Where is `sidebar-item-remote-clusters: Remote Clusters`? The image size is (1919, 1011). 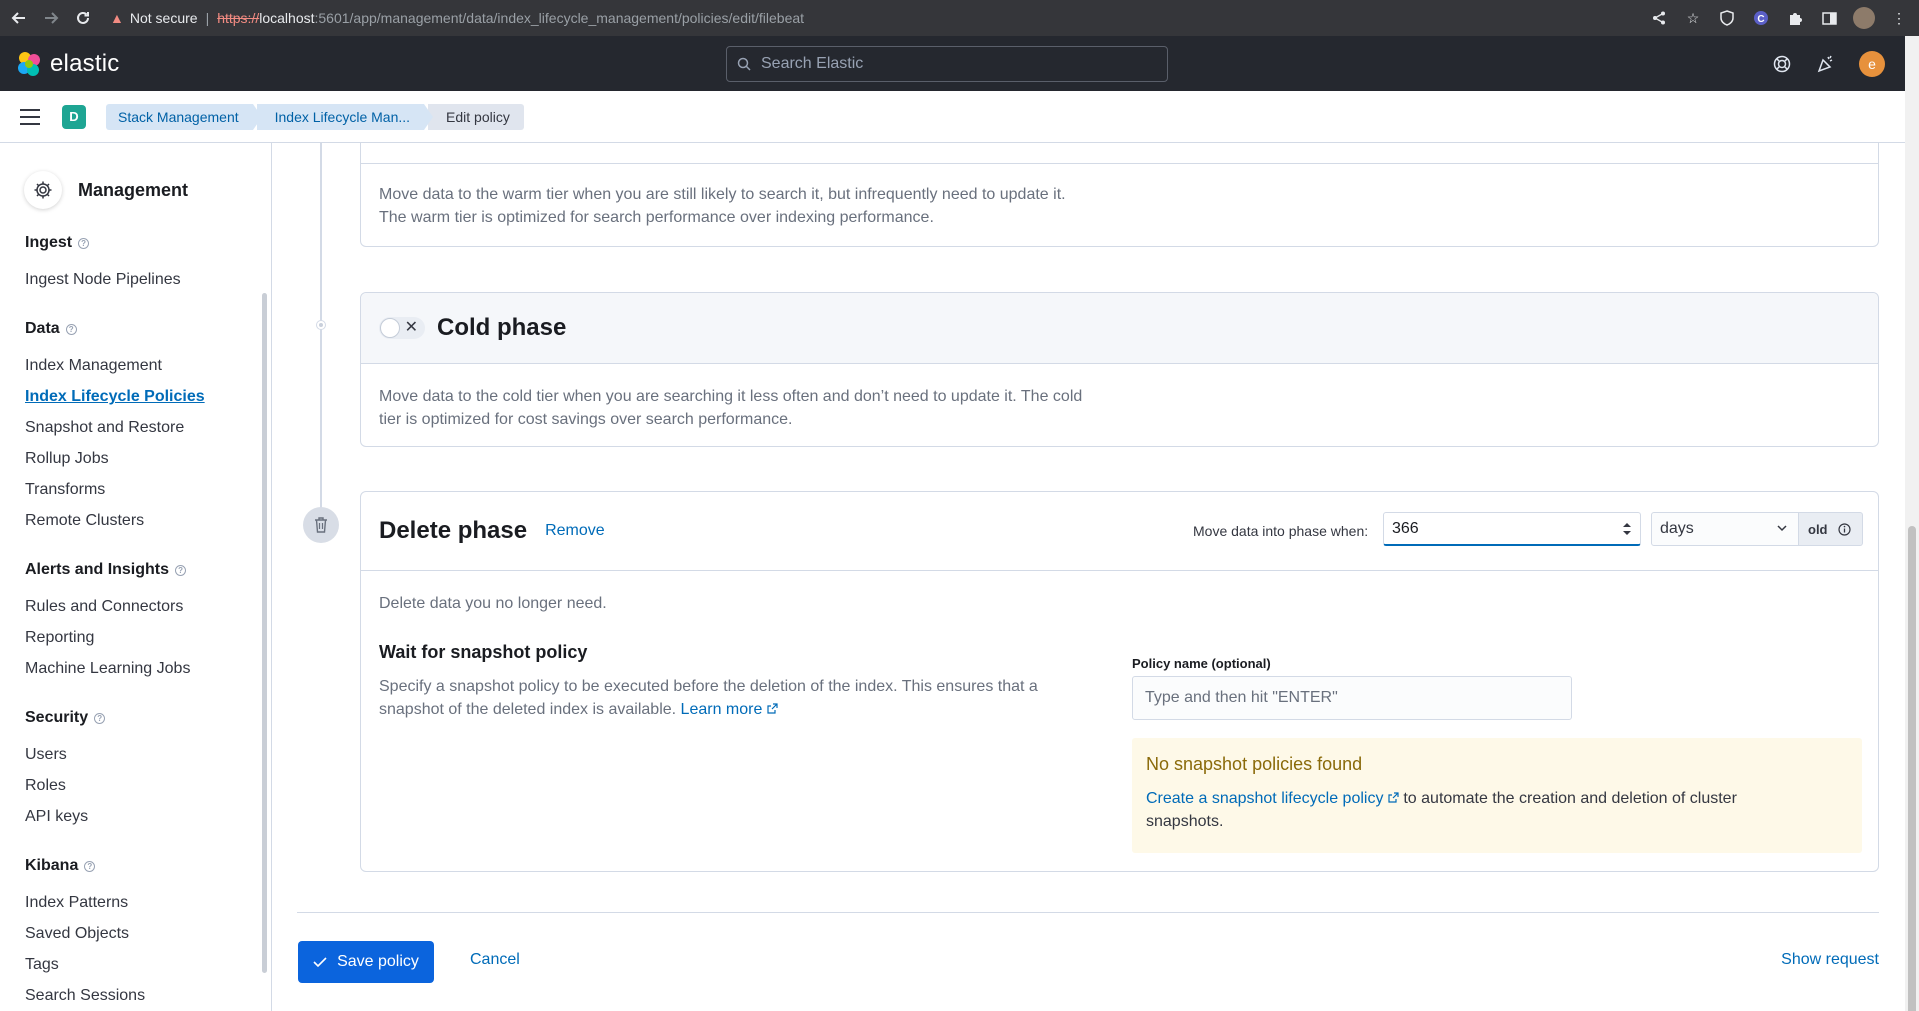 sidebar-item-remote-clusters: Remote Clusters is located at coordinates (148, 520).